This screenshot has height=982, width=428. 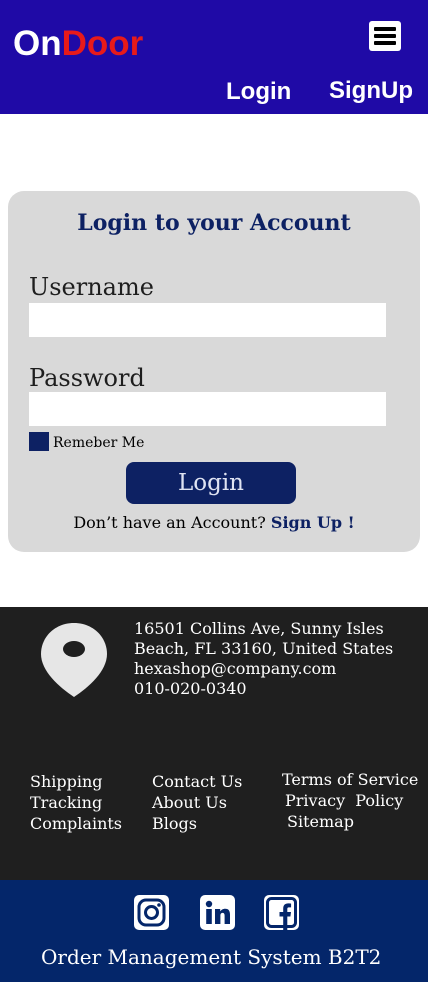 What do you see at coordinates (281, 912) in the screenshot?
I see `facebook-icon` at bounding box center [281, 912].